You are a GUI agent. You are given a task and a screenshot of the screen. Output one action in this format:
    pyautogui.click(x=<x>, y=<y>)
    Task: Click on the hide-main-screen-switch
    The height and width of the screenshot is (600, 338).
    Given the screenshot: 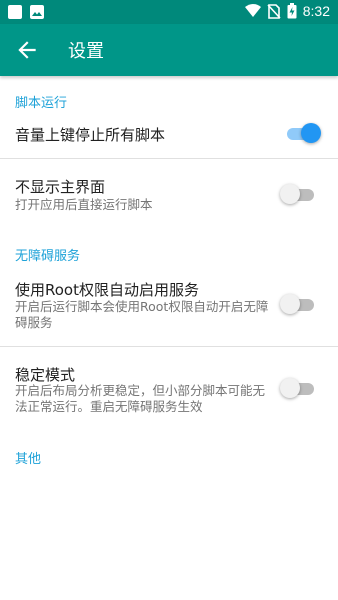 What is the action you would take?
    pyautogui.click(x=298, y=194)
    